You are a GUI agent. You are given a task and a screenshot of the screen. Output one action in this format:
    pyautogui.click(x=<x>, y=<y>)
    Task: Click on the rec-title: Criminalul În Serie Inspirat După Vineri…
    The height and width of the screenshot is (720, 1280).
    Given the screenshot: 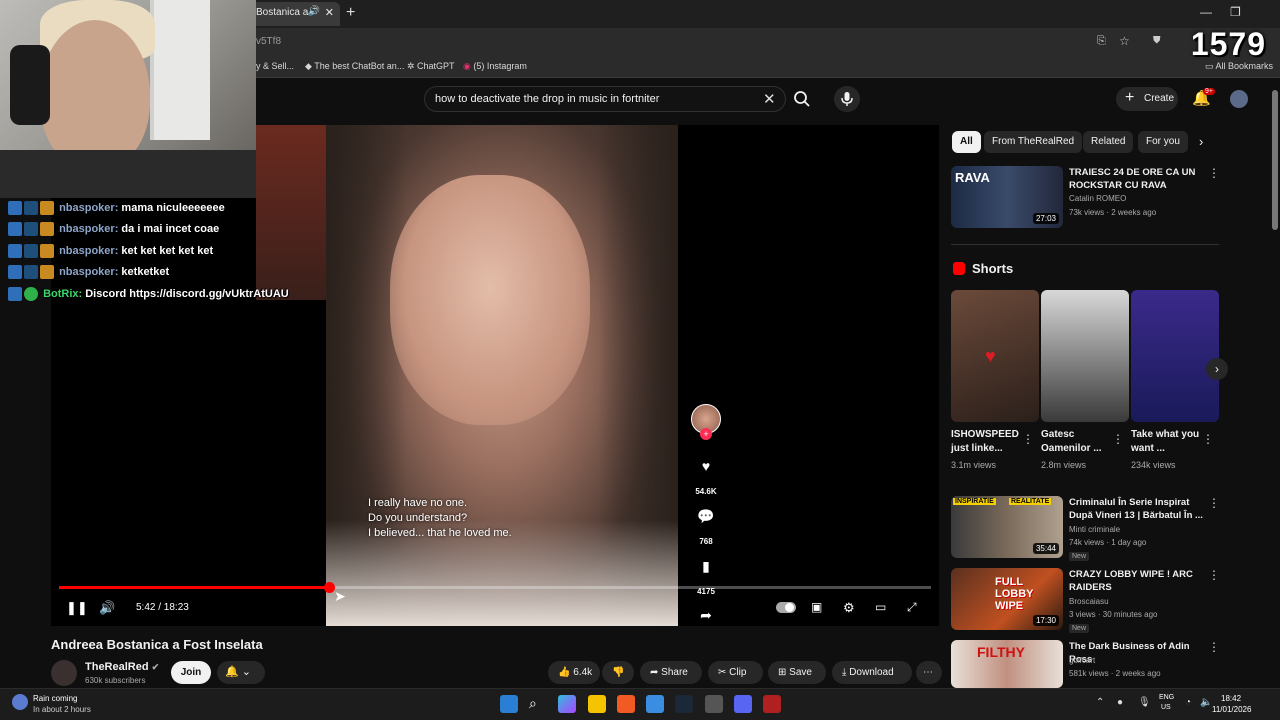 What is the action you would take?
    pyautogui.click(x=1136, y=509)
    